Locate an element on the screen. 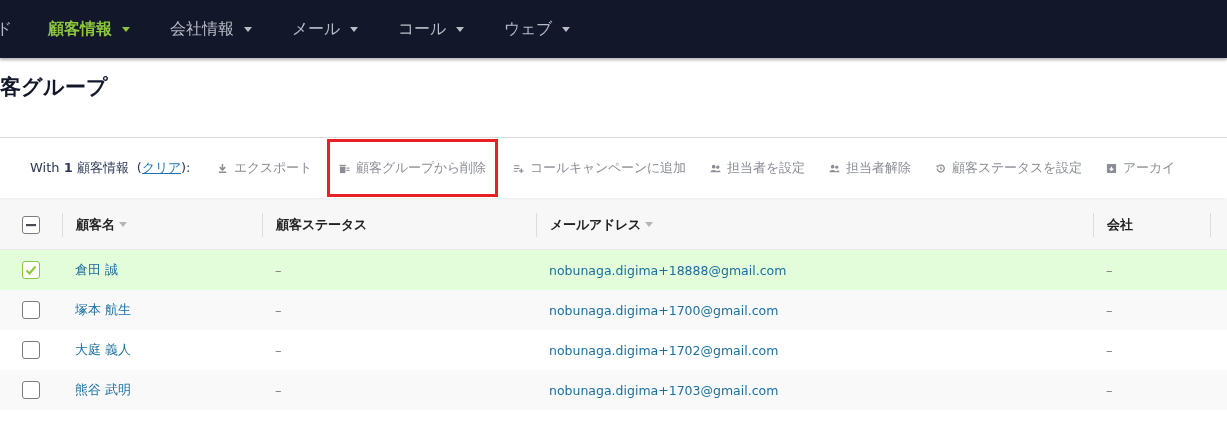  email-link: nobunaga.digima+1702@gmail.com is located at coordinates (664, 350).